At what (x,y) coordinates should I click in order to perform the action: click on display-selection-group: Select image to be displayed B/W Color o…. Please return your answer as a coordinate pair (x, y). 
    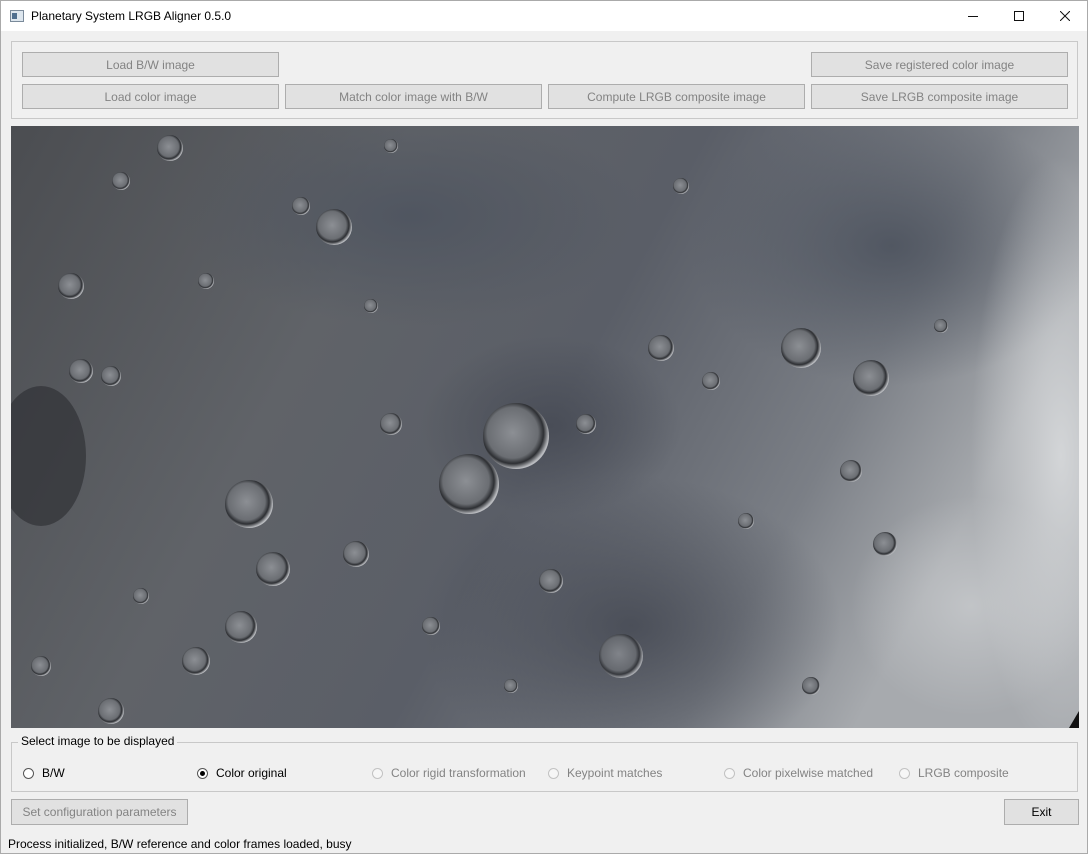
    Looking at the image, I should click on (544, 763).